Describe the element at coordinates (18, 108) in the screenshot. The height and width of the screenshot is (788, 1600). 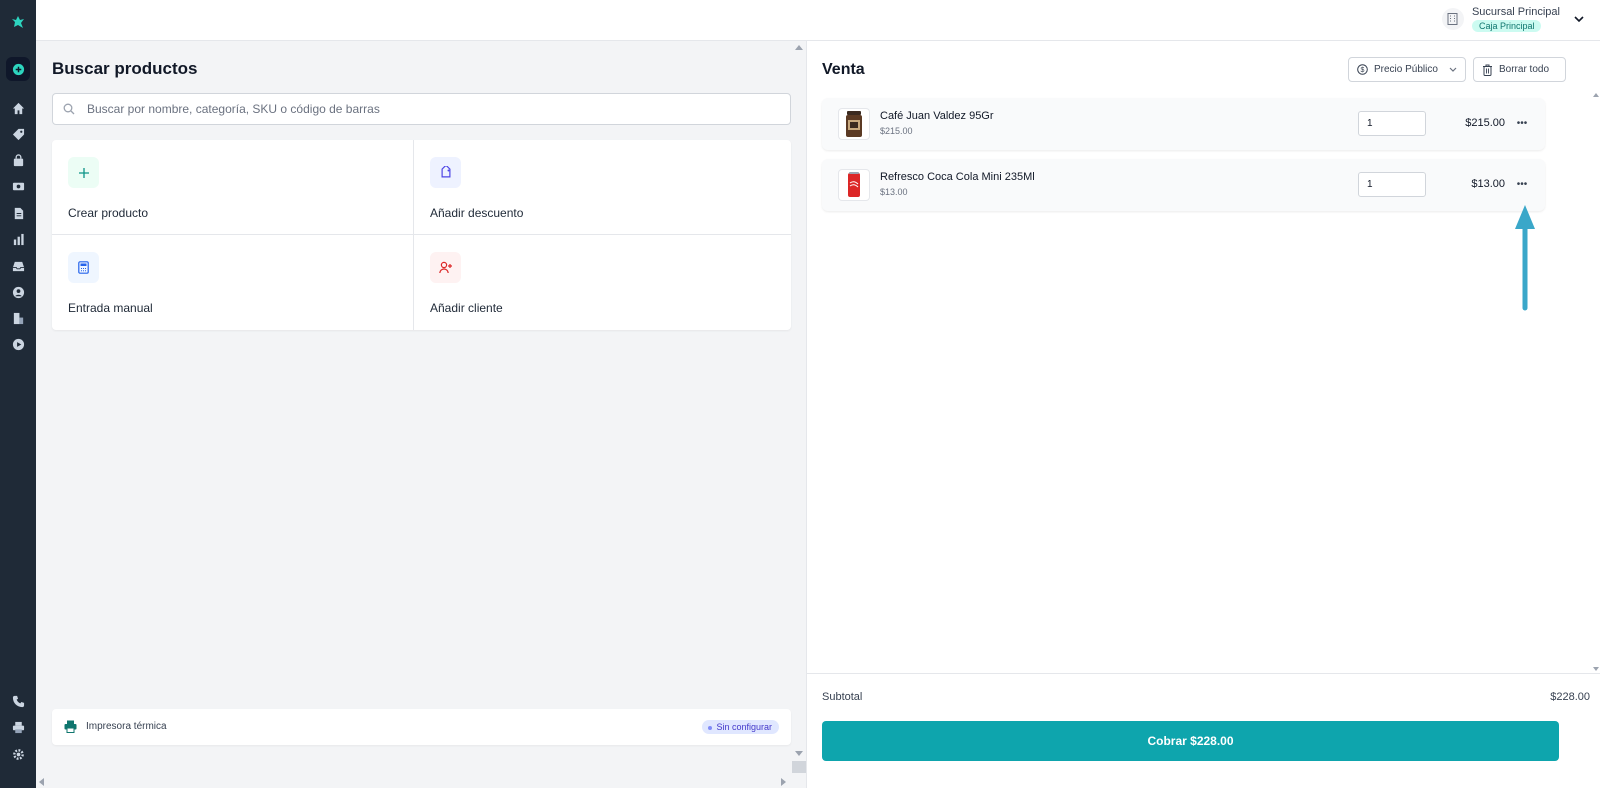
I see `sidebar-item-home` at that location.